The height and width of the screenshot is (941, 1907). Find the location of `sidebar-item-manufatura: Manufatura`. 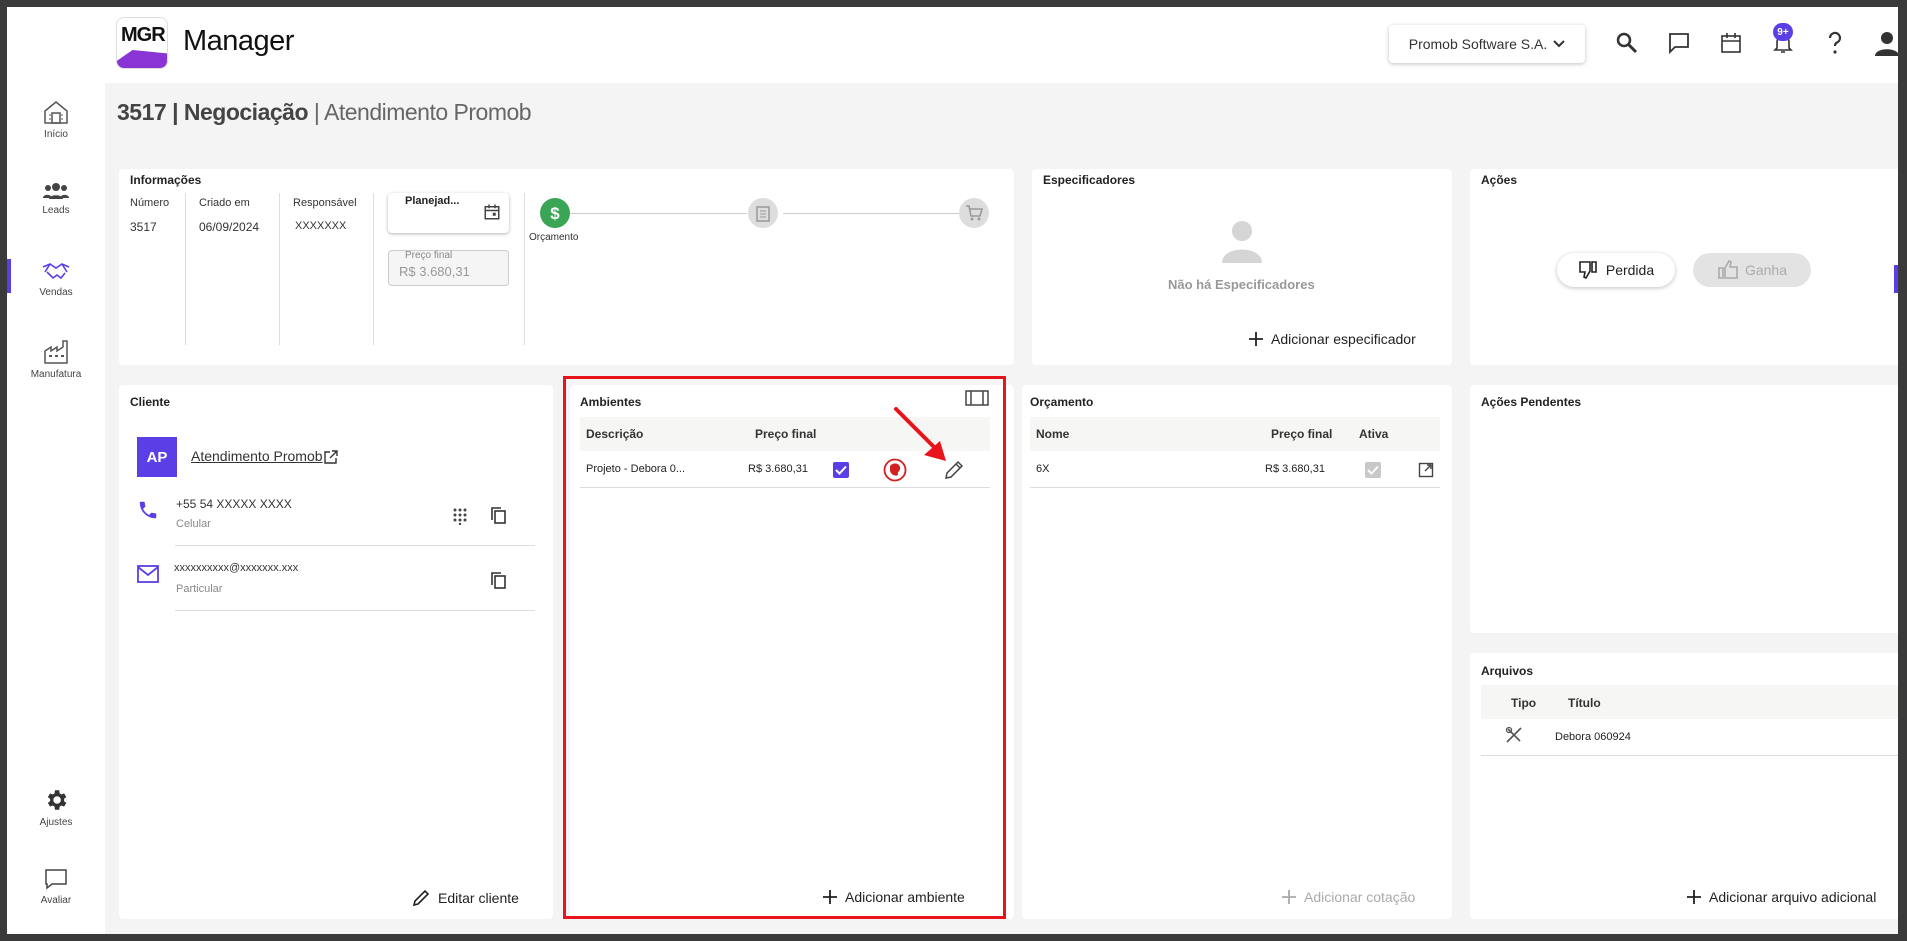

sidebar-item-manufatura: Manufatura is located at coordinates (56, 359).